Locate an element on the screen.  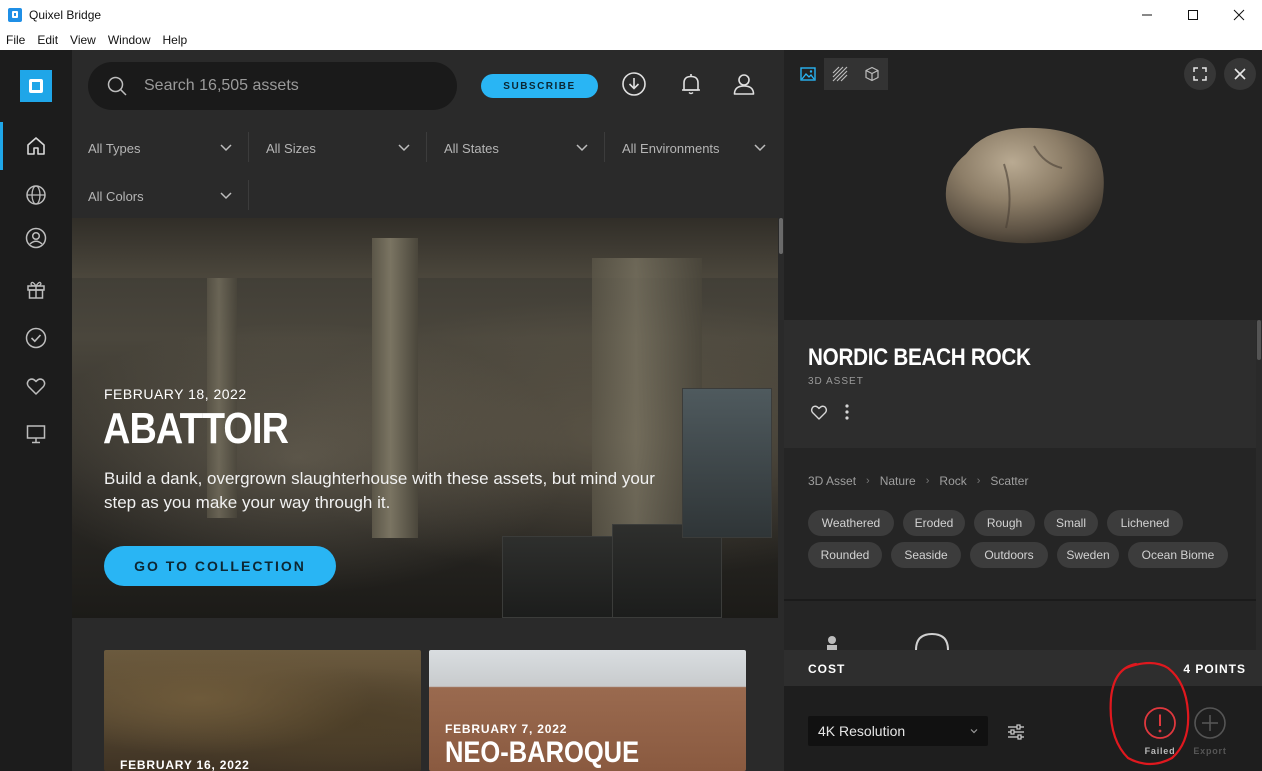
sidebar-item-explore is located at coordinates (36, 195).